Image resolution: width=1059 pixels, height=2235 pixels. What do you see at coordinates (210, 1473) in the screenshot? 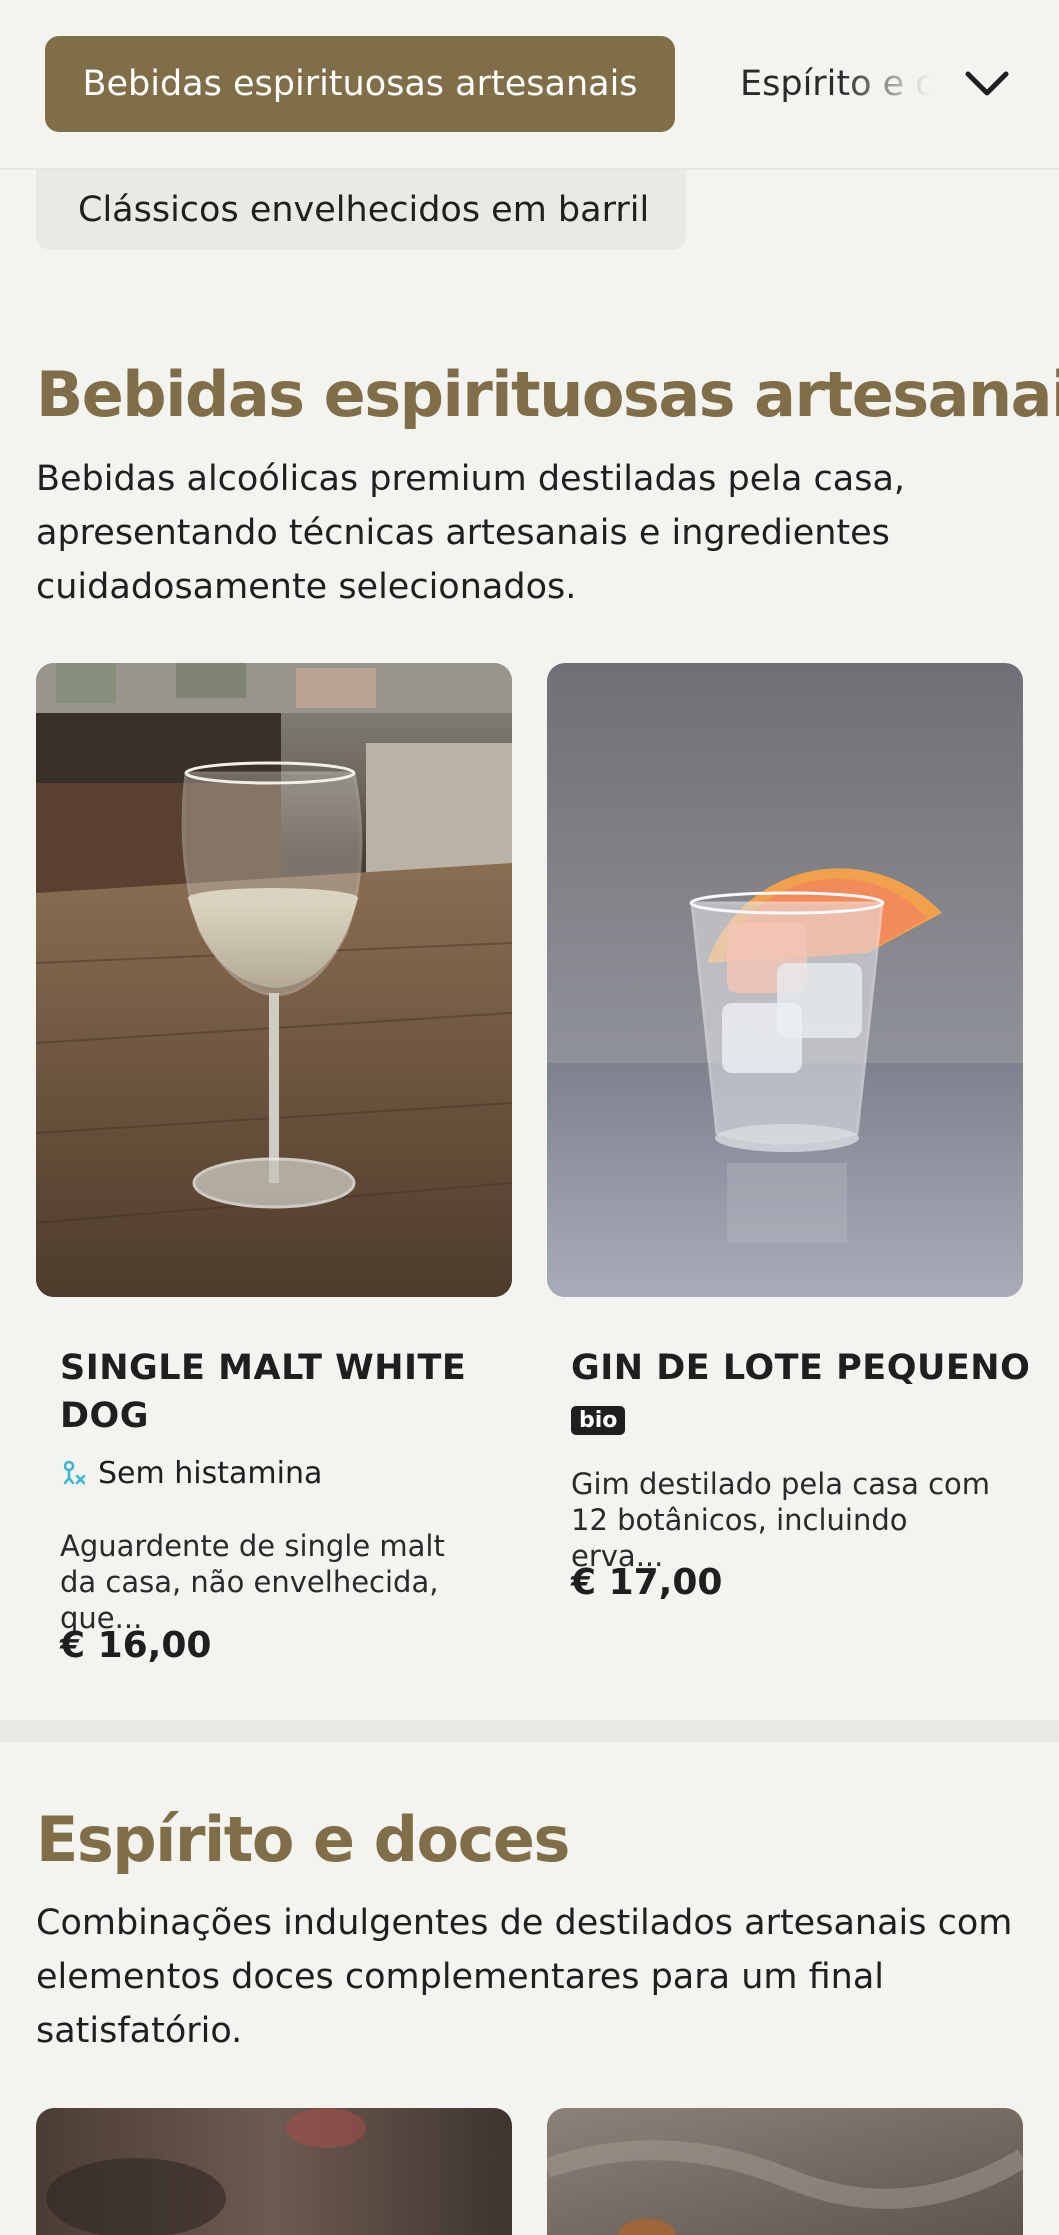
I see `dietary-tag-label: Sem histamina` at bounding box center [210, 1473].